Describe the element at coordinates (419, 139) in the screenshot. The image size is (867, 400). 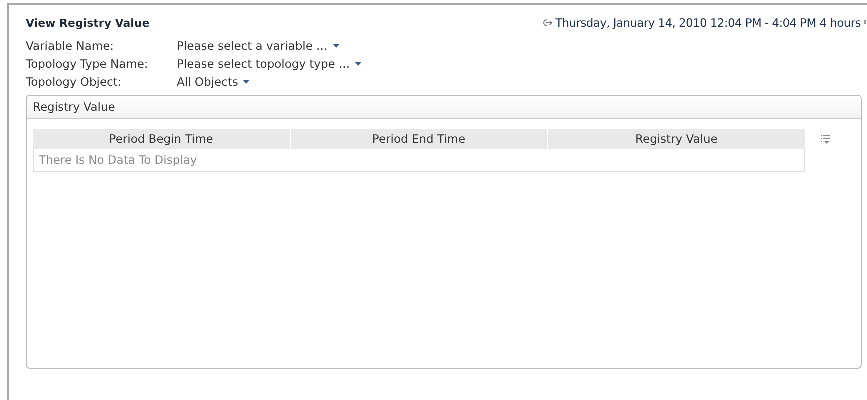
I see `column-header: Period End Time` at that location.